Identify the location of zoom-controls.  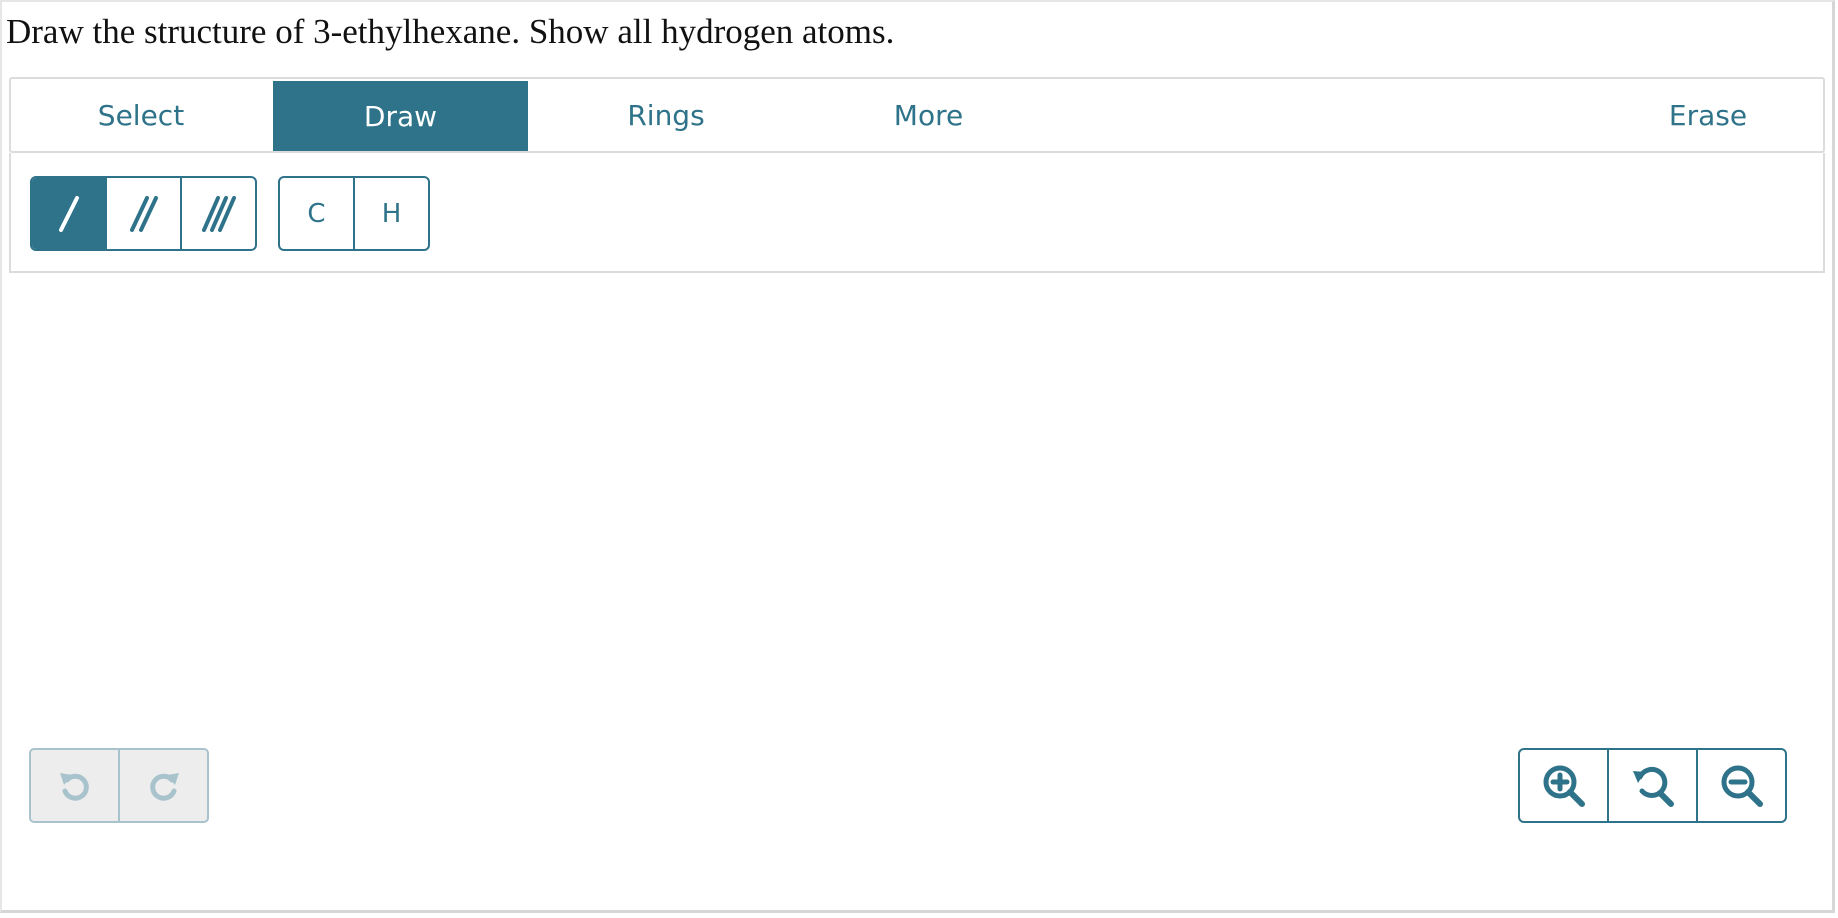
(1652, 785).